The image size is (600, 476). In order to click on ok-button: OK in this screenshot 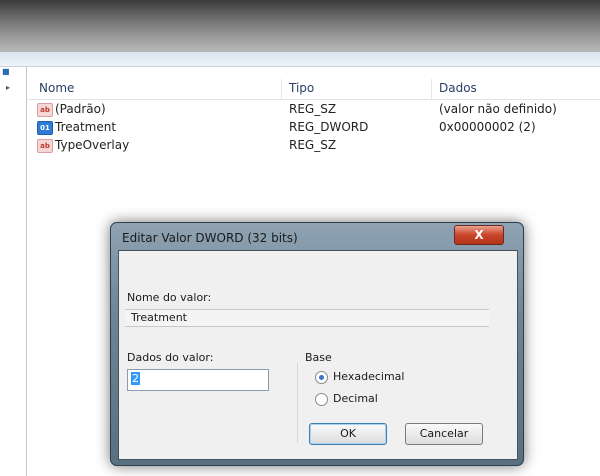, I will do `click(348, 434)`.